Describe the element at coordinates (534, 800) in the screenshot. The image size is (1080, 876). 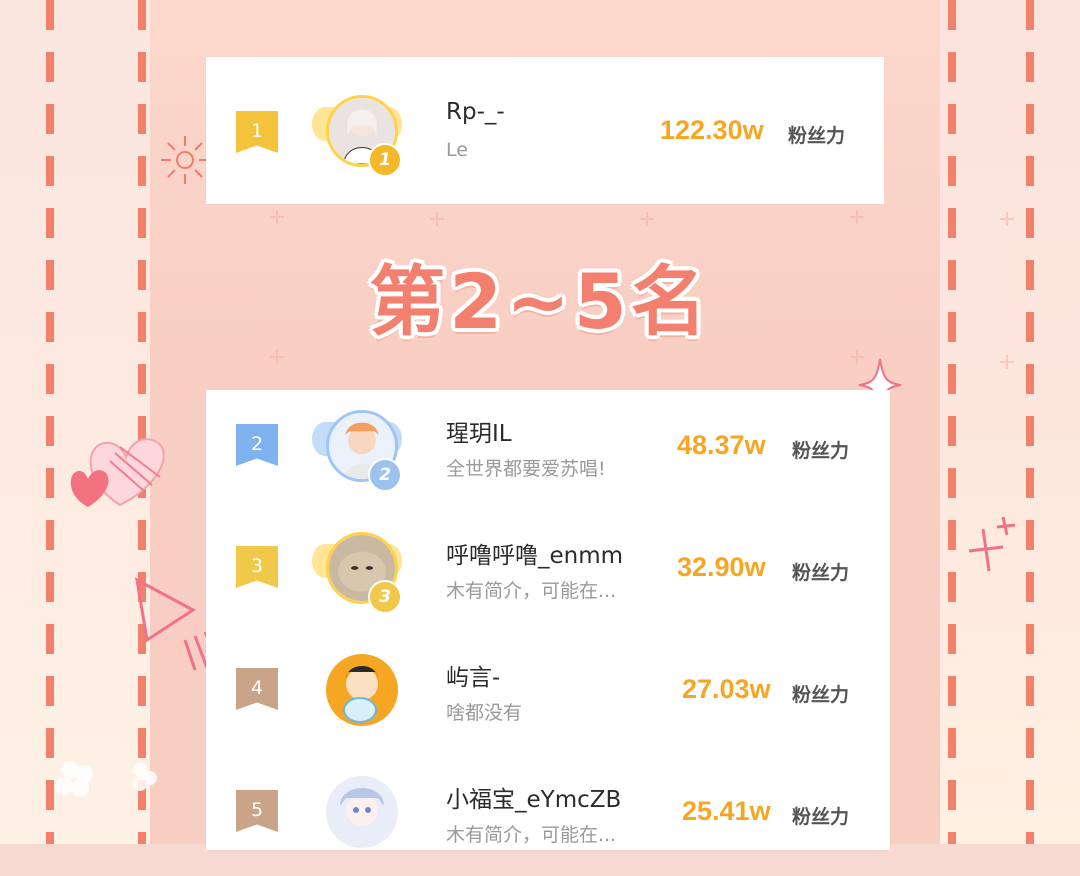
I see `user-name: 小福宝_eYmcZB` at that location.